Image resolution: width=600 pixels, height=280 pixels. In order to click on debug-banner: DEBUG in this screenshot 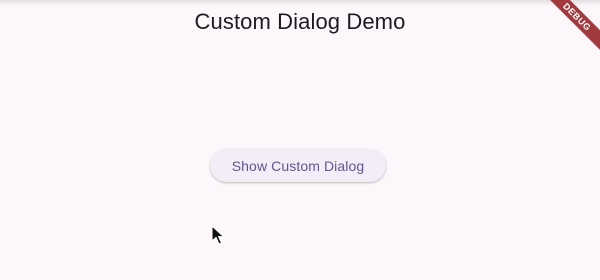, I will do `click(570, 30)`.